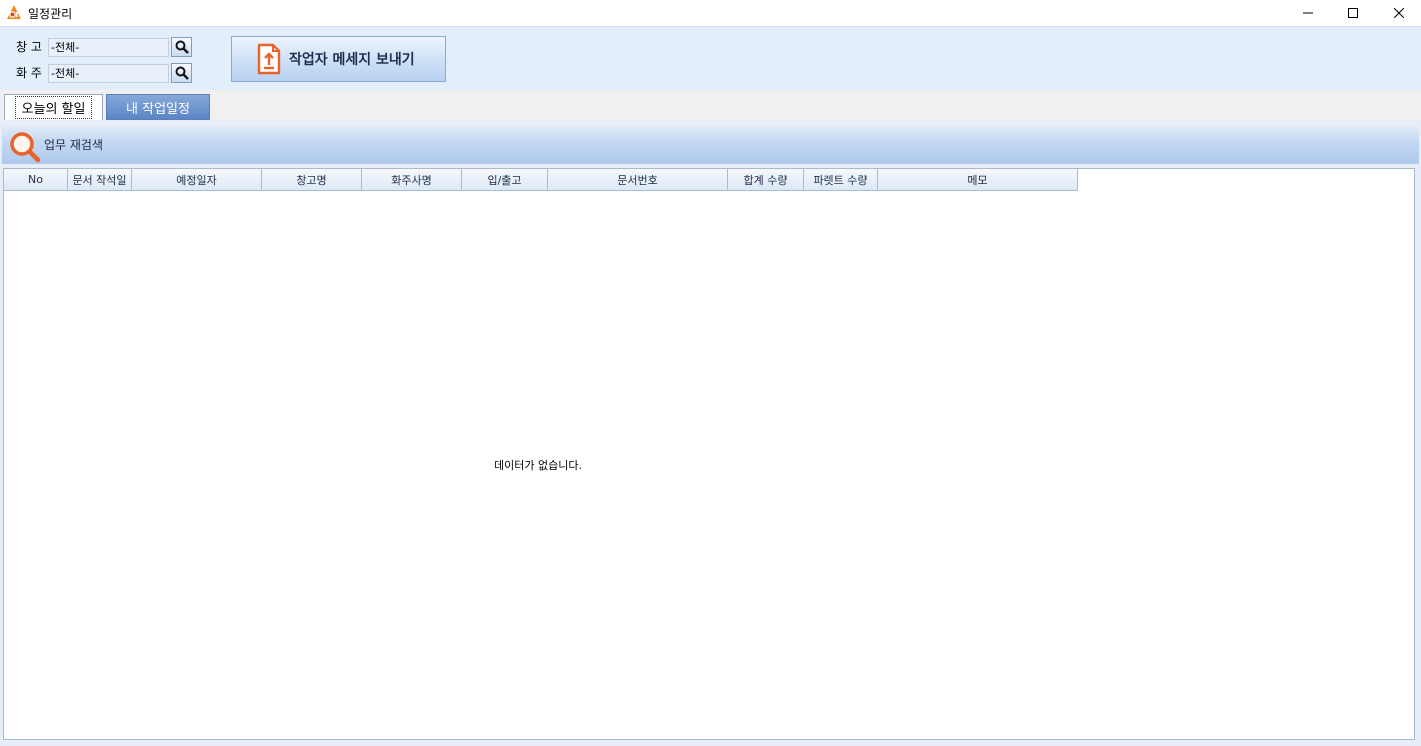 The height and width of the screenshot is (746, 1421). Describe the element at coordinates (710, 13) in the screenshot. I see `title-bar: 일정관리` at that location.